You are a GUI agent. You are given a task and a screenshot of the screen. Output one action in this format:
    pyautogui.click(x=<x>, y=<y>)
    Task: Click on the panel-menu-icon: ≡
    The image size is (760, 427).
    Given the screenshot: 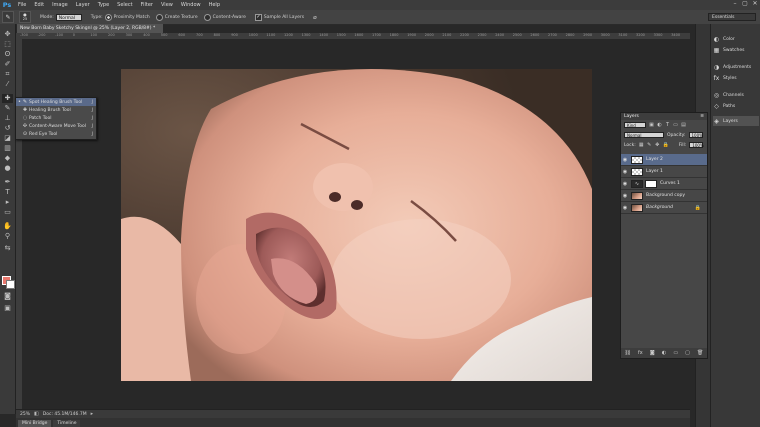 What is the action you would take?
    pyautogui.click(x=702, y=116)
    